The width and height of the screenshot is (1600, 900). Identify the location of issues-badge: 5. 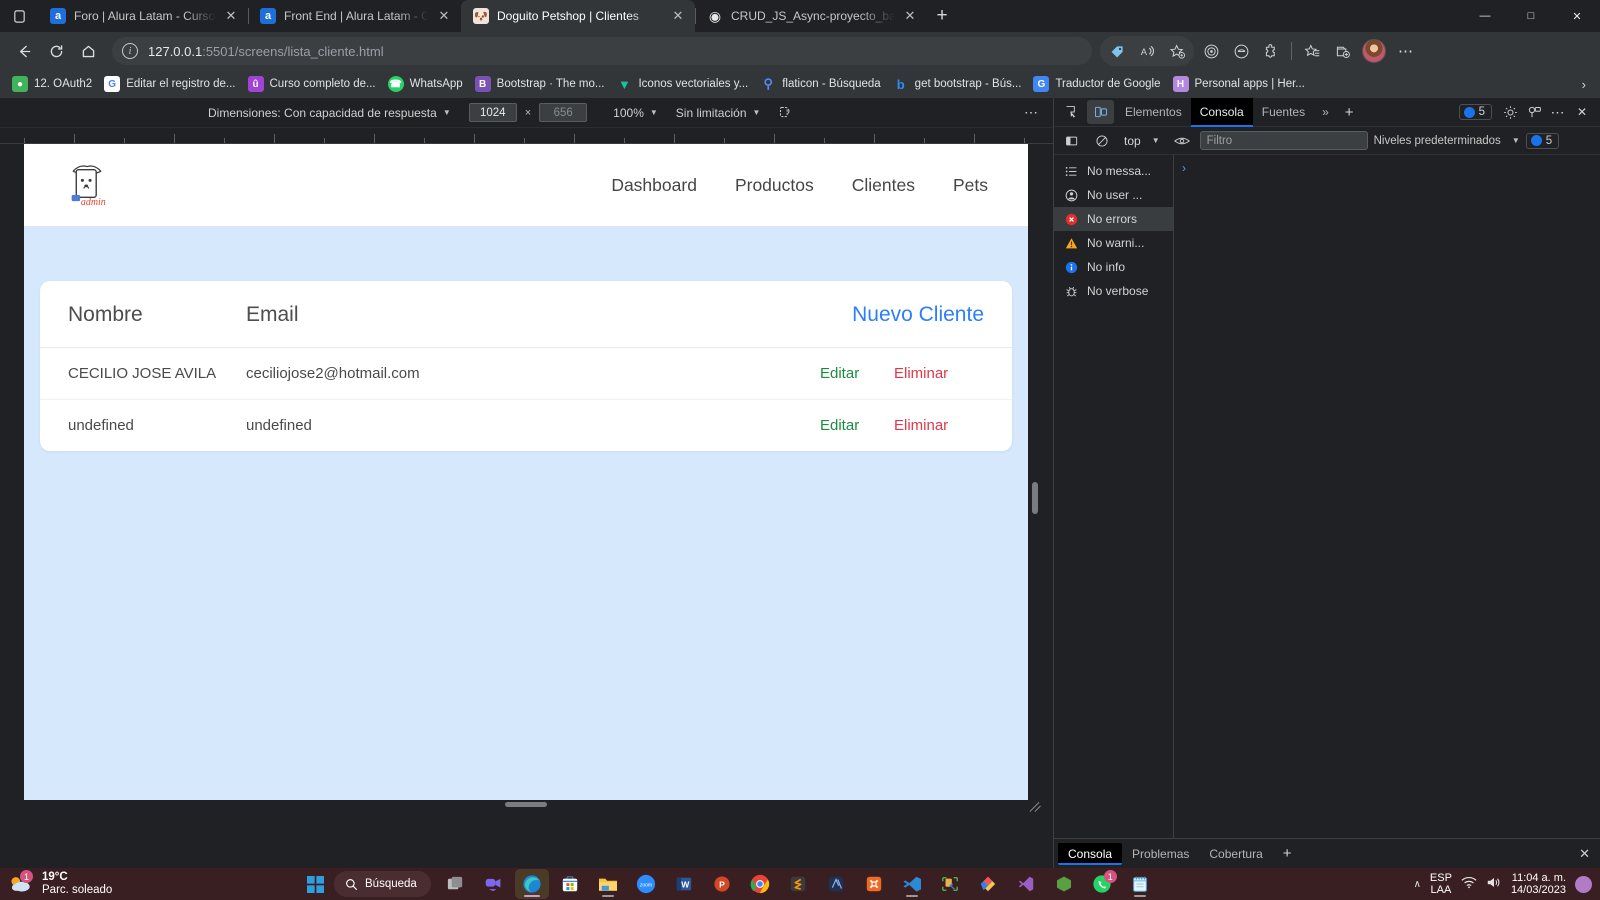
(1475, 112).